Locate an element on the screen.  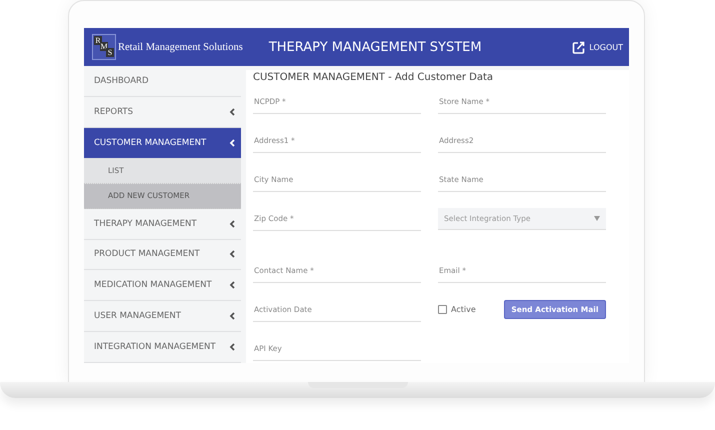
logout-button: LOGOUT is located at coordinates (597, 47).